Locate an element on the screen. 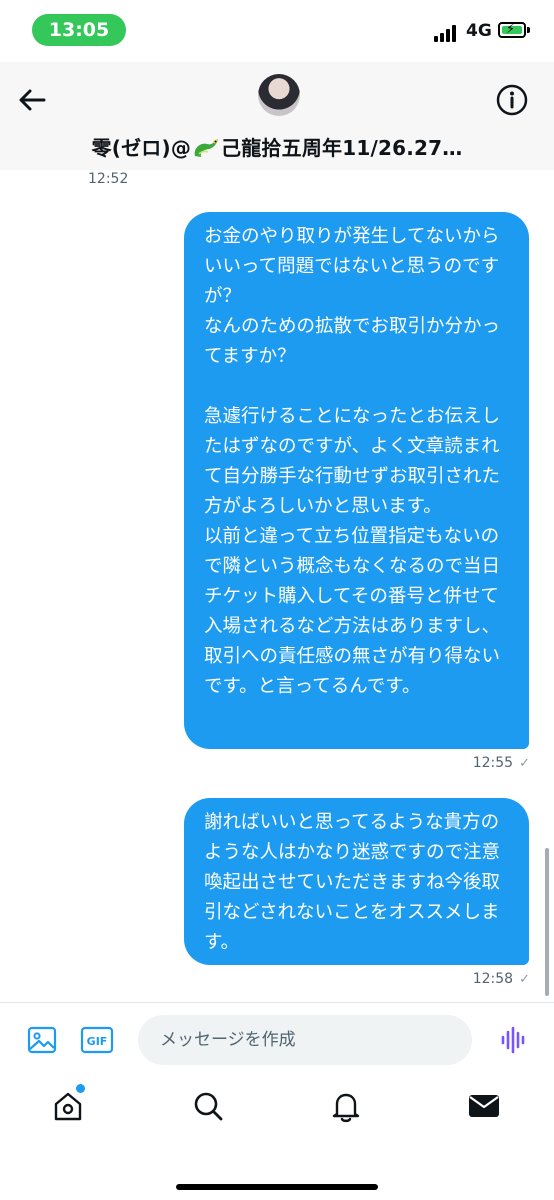 This screenshot has height=1200, width=554. home-icon is located at coordinates (68, 1106).